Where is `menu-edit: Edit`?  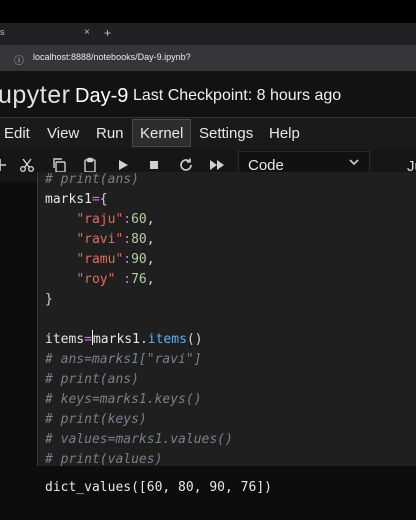
menu-edit: Edit is located at coordinates (17, 133).